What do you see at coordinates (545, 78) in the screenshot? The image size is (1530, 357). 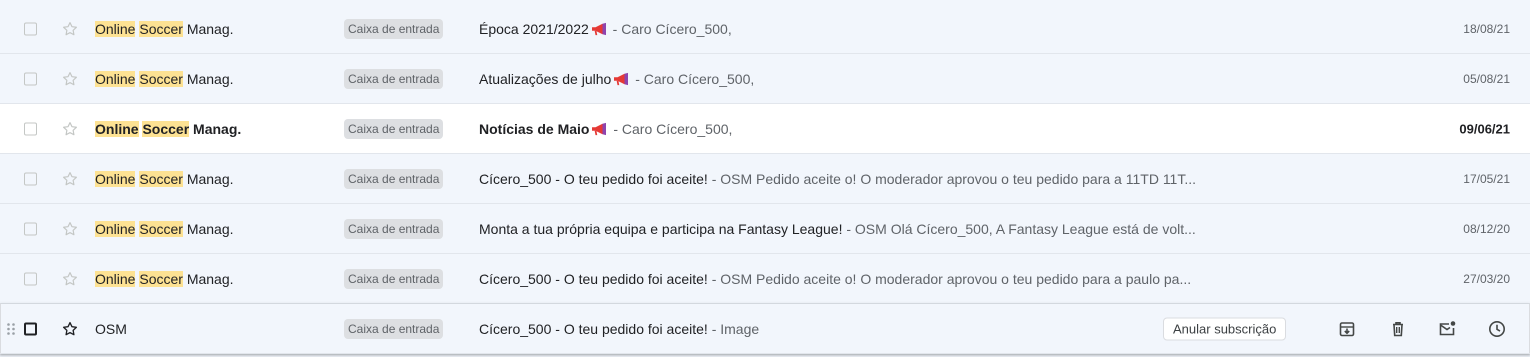 I see `subject: Atualizações de julho` at bounding box center [545, 78].